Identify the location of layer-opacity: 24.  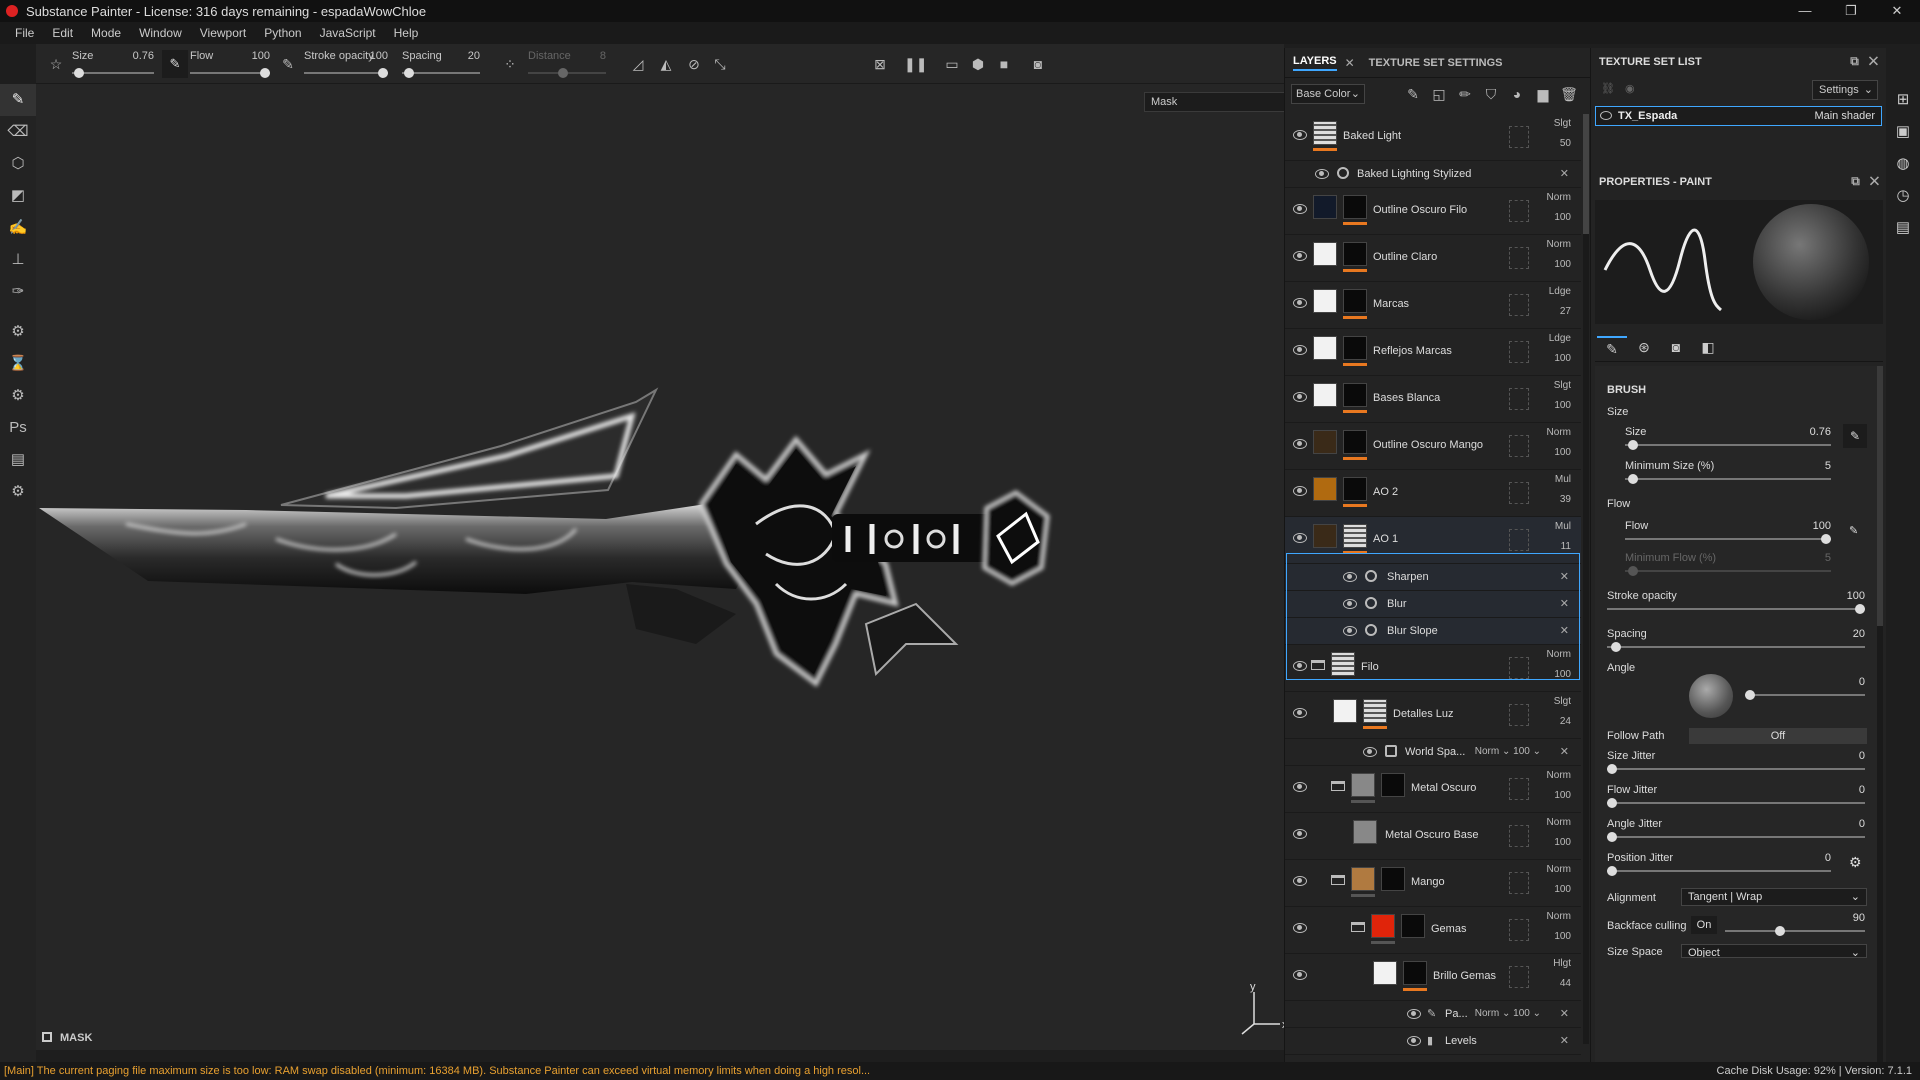
(1551, 721).